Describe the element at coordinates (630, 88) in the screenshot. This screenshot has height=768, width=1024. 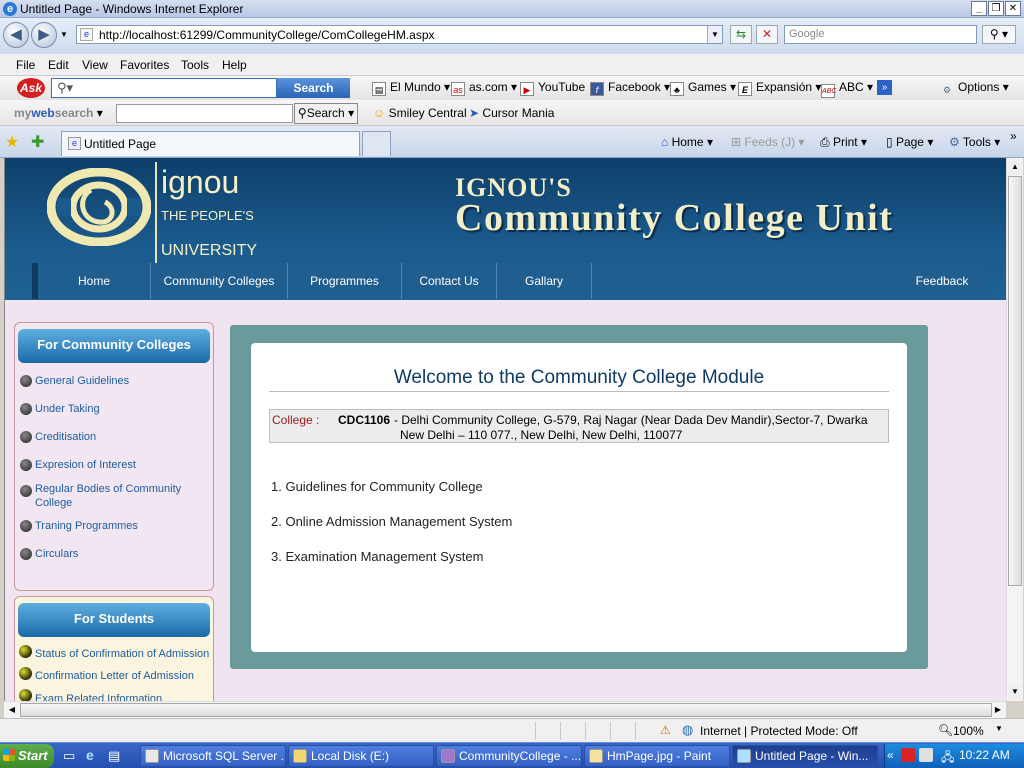
I see `toolbar-link-facebook: f Facebook ▾` at that location.